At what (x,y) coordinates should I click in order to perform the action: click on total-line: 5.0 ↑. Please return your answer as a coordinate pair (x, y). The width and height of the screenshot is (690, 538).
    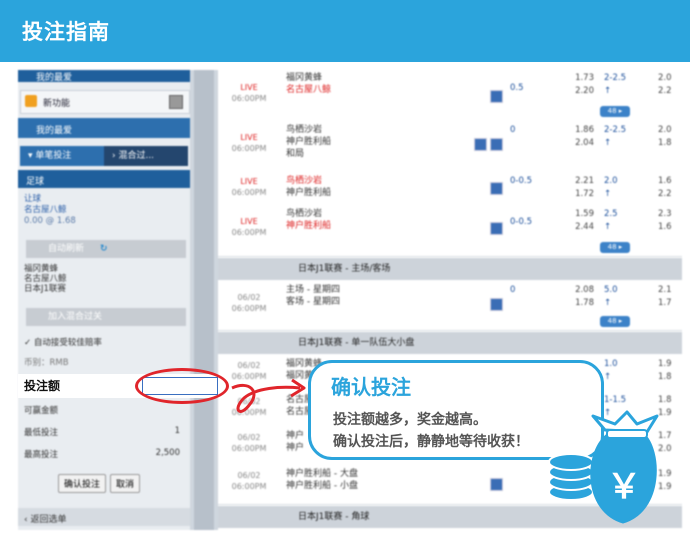
    Looking at the image, I should click on (611, 297).